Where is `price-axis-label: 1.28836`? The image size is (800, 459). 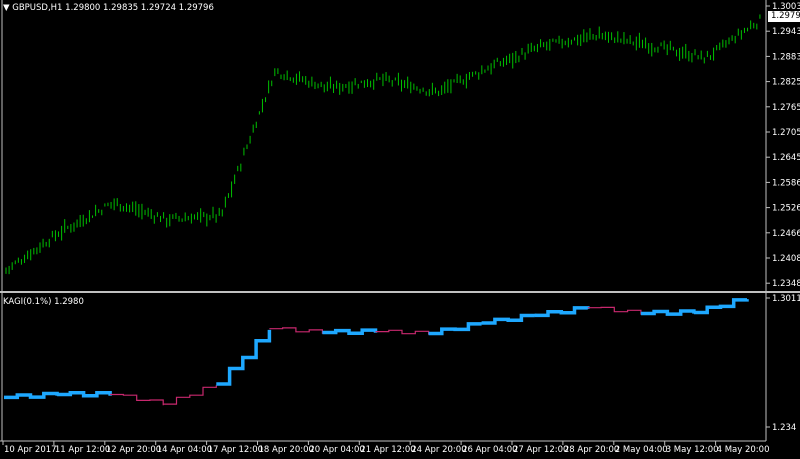 price-axis-label: 1.28836 is located at coordinates (786, 57).